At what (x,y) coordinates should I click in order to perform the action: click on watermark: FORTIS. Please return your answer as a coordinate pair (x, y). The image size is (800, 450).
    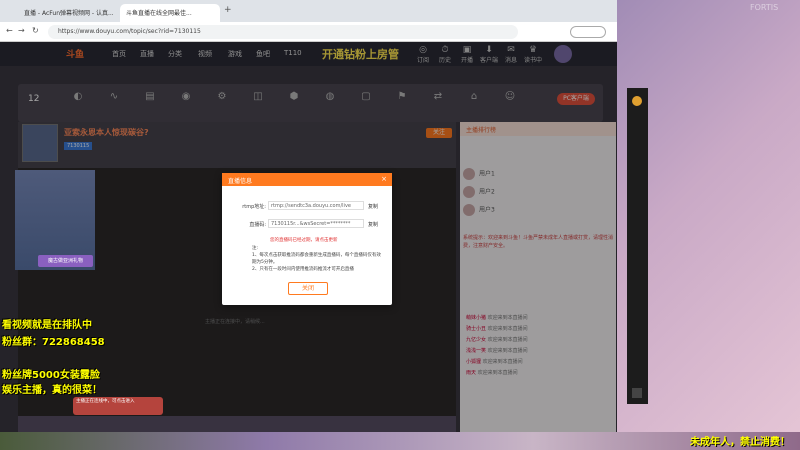
    Looking at the image, I should click on (764, 7).